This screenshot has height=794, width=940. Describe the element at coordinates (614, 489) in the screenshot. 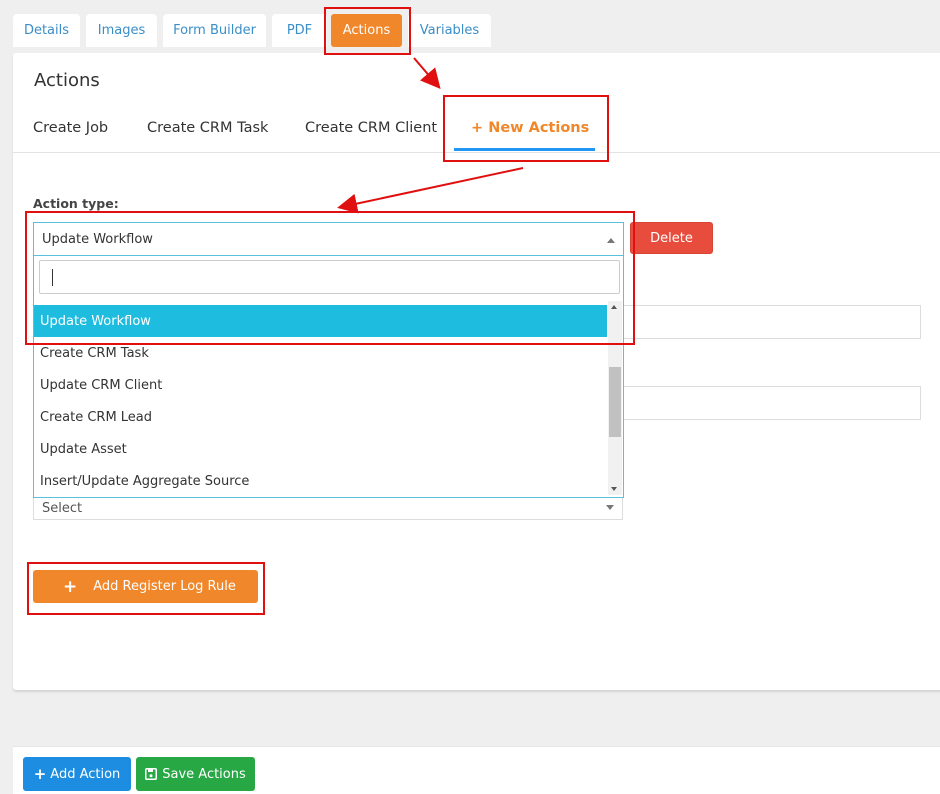

I see `scroll-down-arrow-icon` at that location.